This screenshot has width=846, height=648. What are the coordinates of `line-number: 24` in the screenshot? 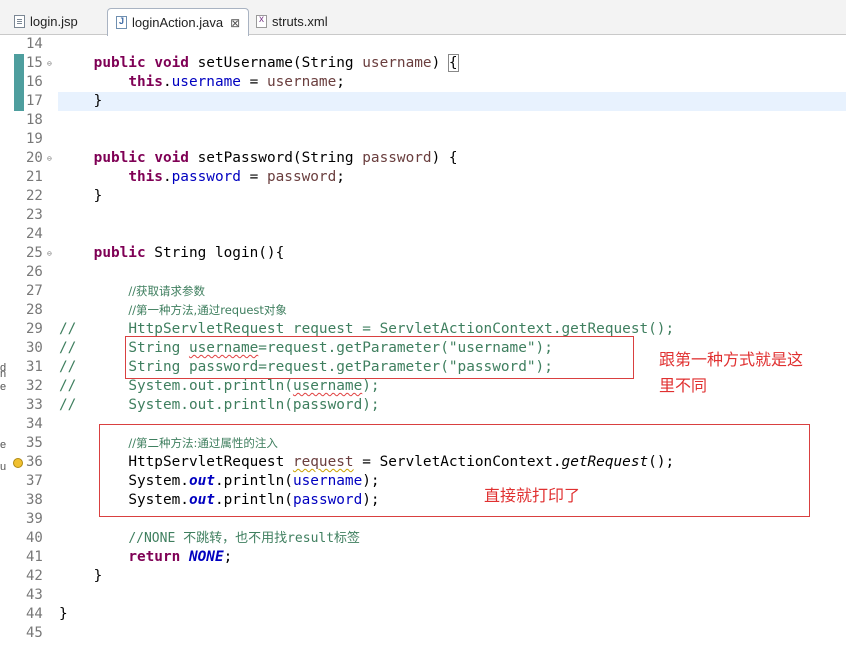 It's located at (34, 234).